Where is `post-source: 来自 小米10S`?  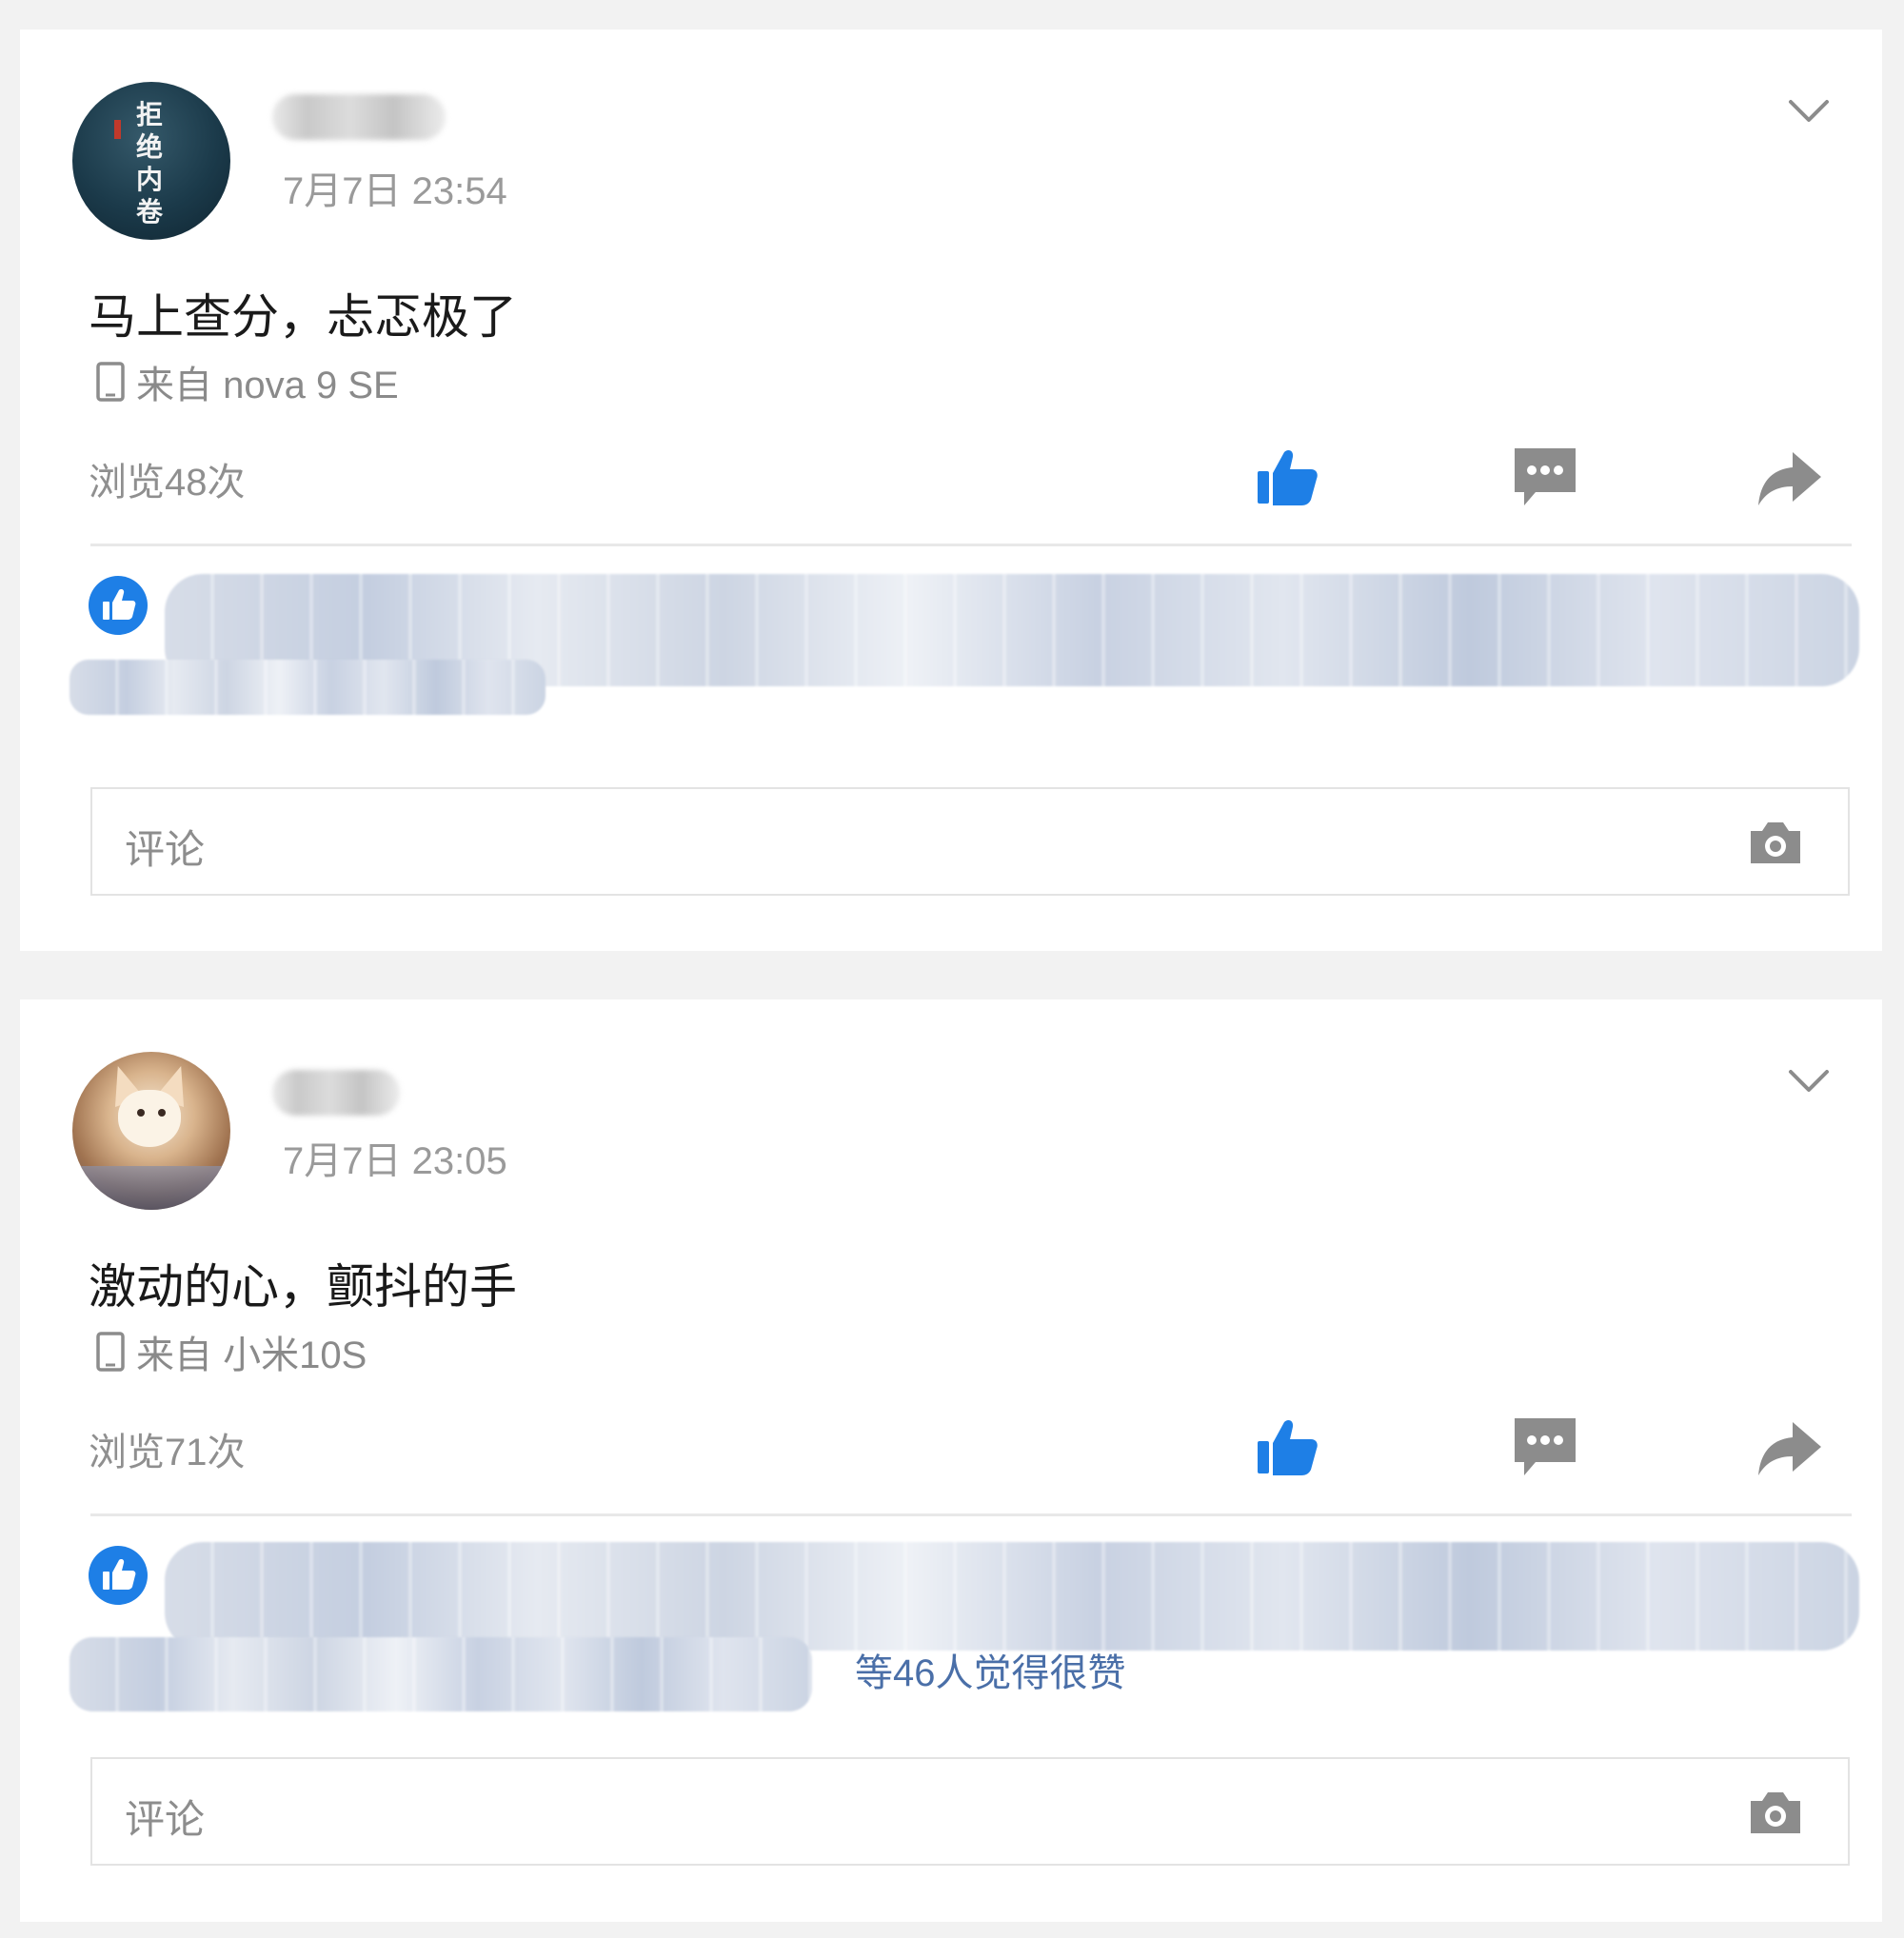 post-source: 来自 小米10S is located at coordinates (230, 1351).